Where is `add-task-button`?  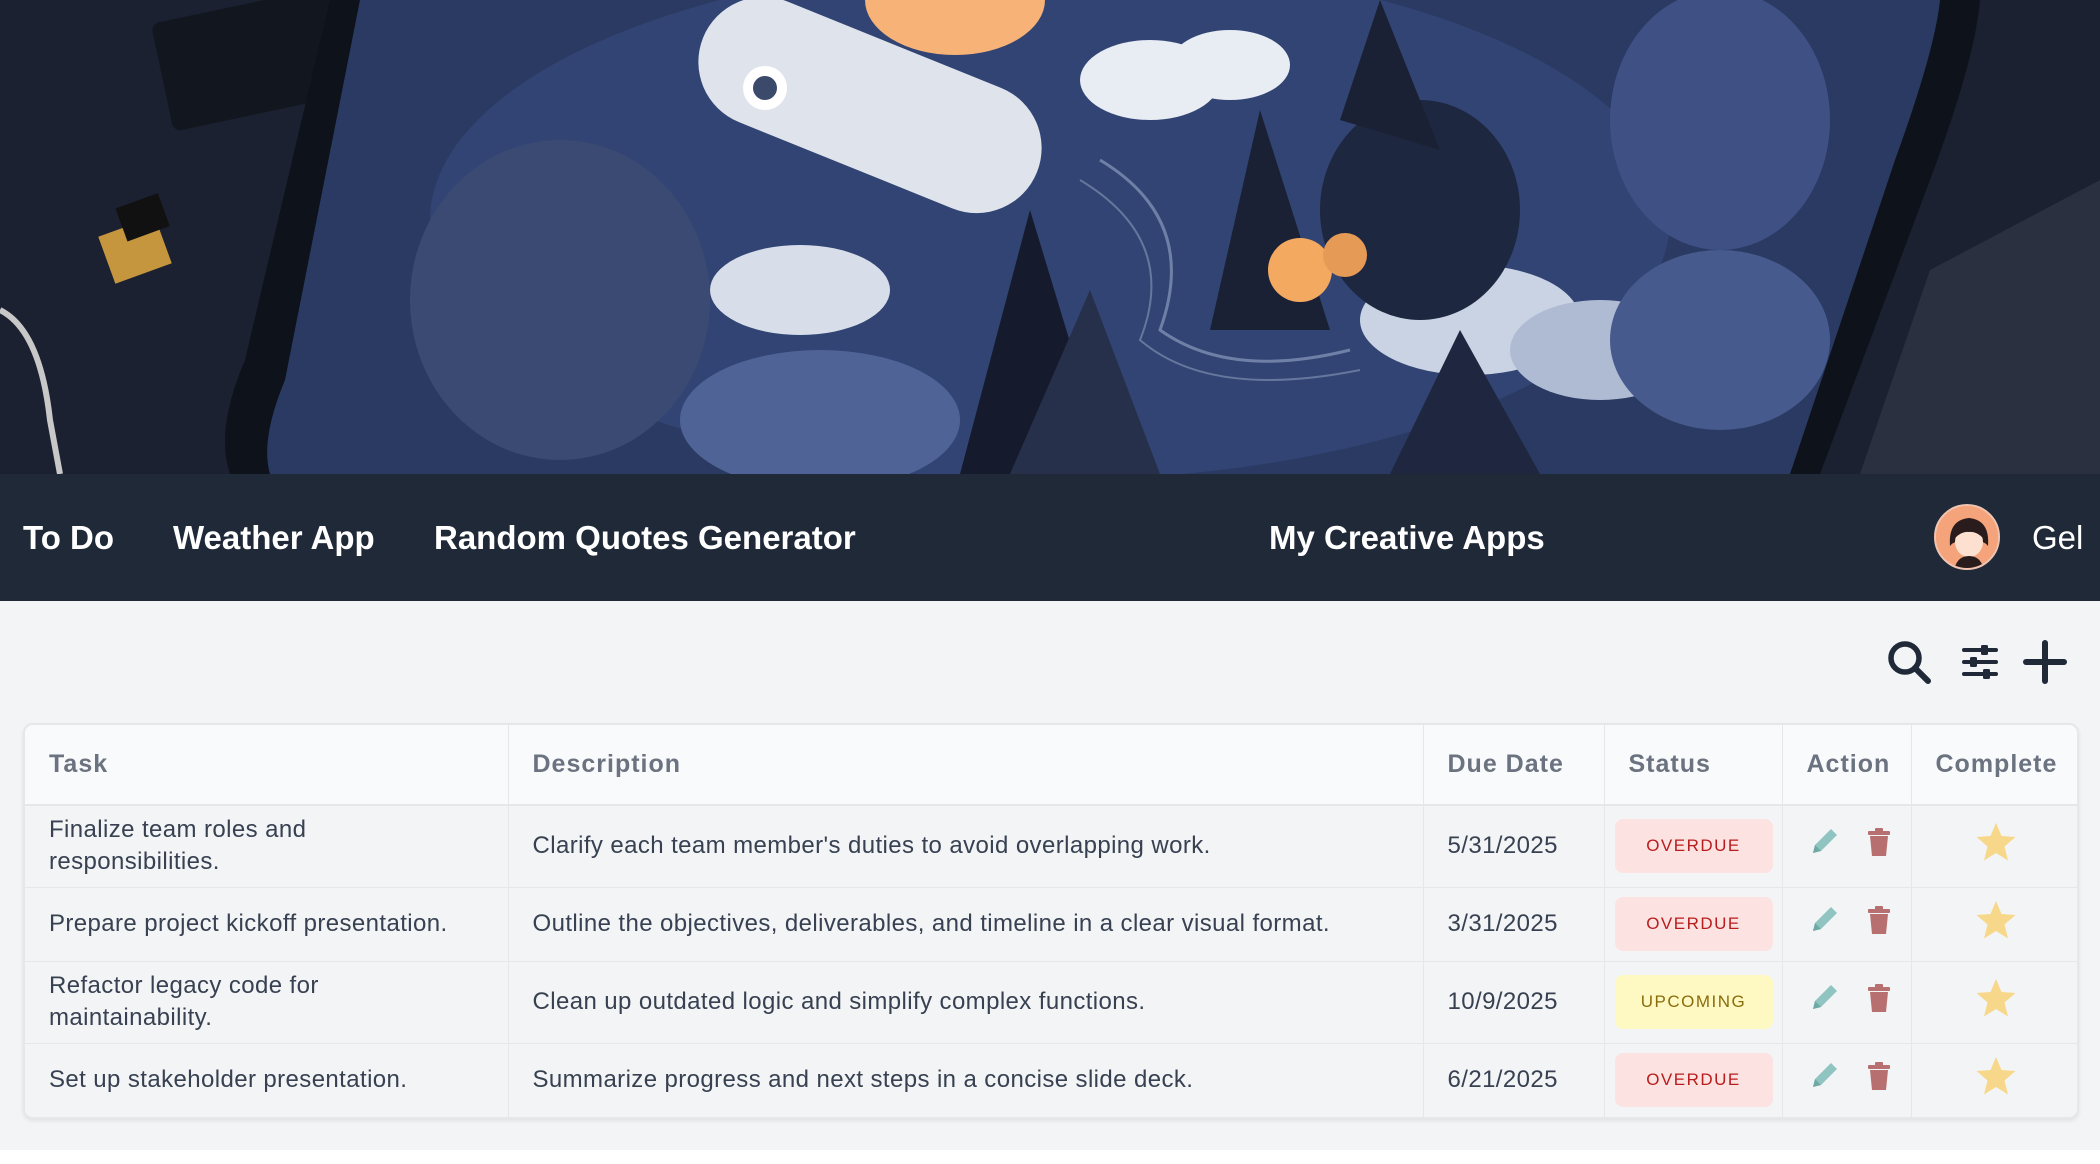 add-task-button is located at coordinates (2045, 662).